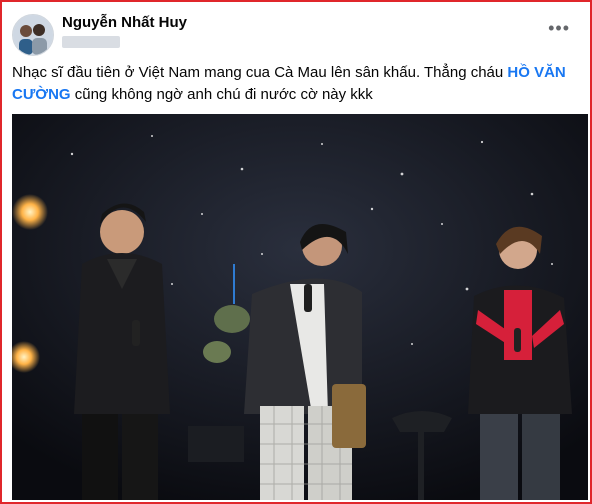 This screenshot has height=504, width=592. What do you see at coordinates (559, 28) in the screenshot?
I see `ellipsis-icon: •••` at bounding box center [559, 28].